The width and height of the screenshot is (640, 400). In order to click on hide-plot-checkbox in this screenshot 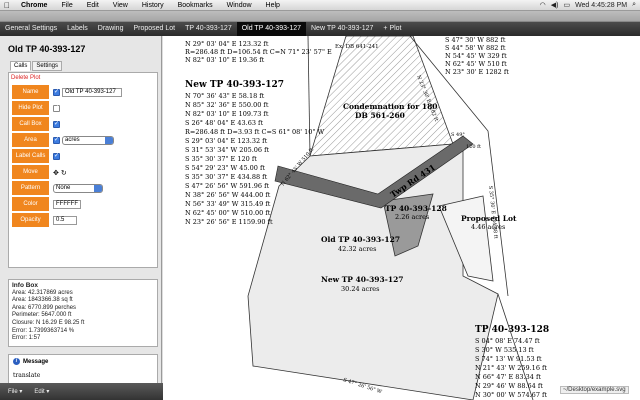, I will do `click(56, 108)`.